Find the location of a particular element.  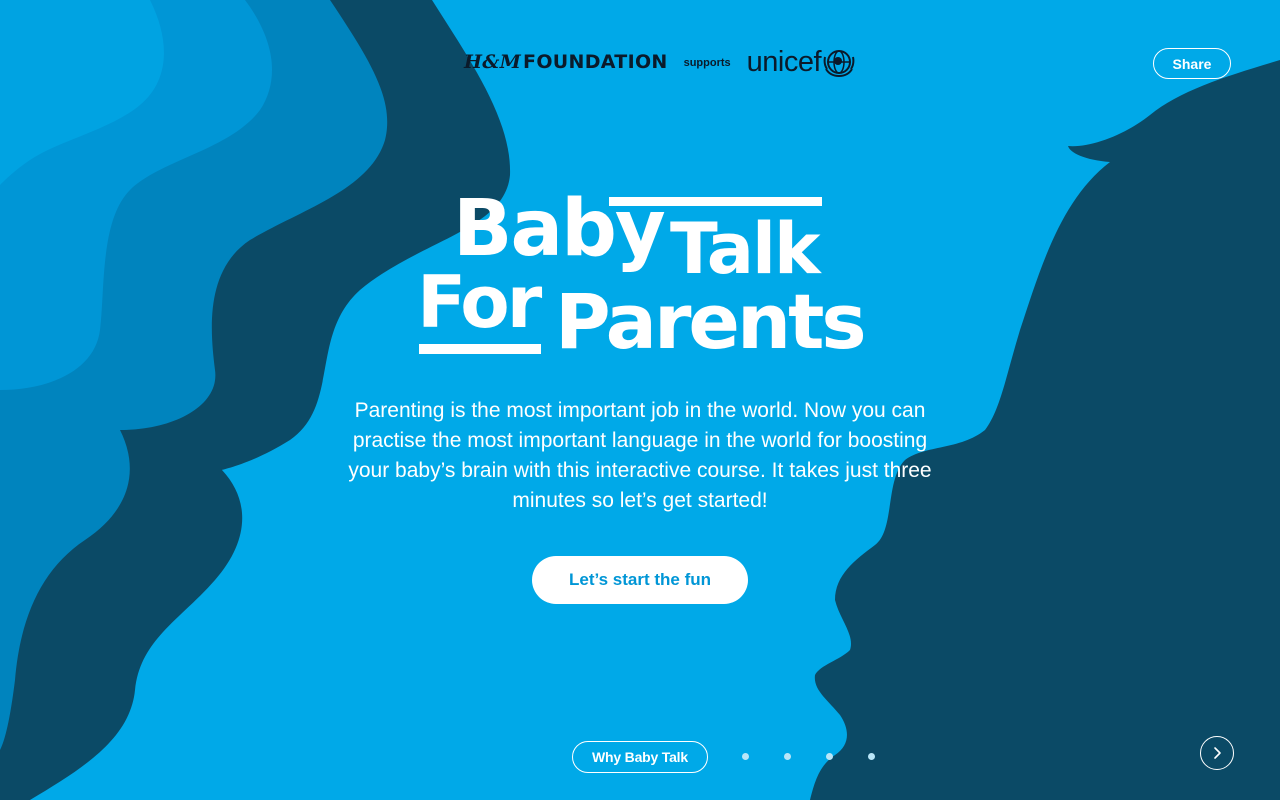

foundation-text: FOUNDATION is located at coordinates (595, 62).